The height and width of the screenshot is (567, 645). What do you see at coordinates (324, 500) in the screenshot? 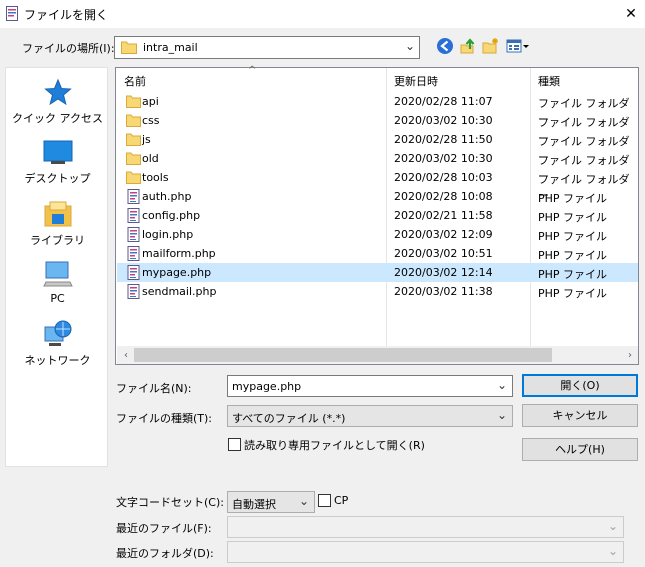
I see `cp-checkbox` at bounding box center [324, 500].